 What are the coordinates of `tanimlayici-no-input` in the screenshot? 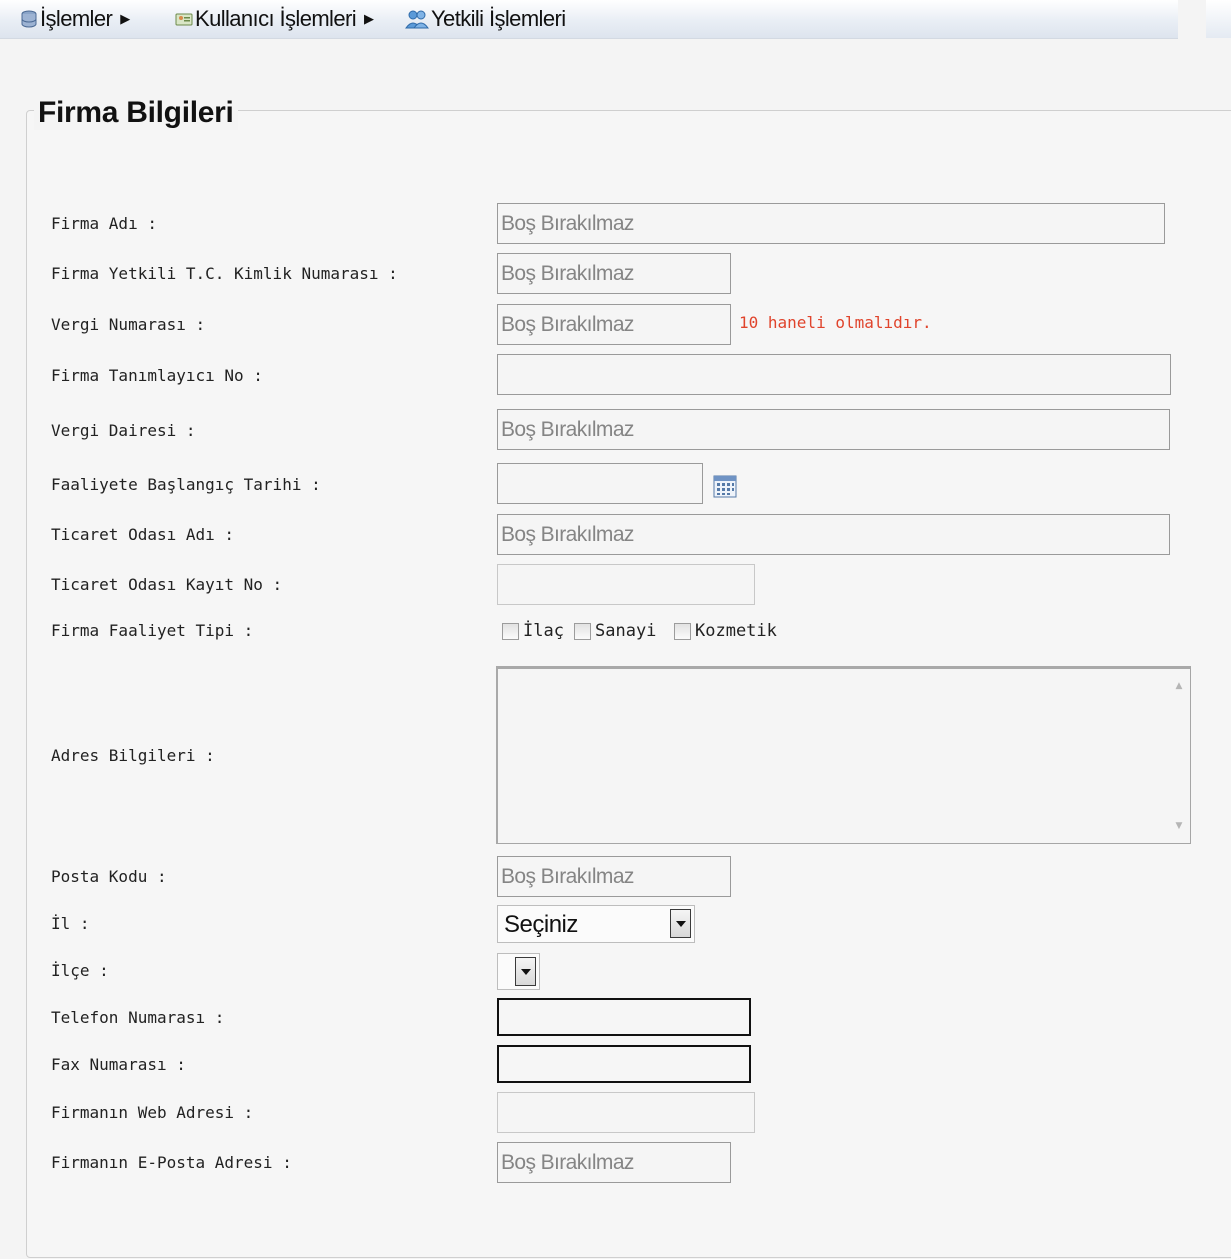 It's located at (834, 374).